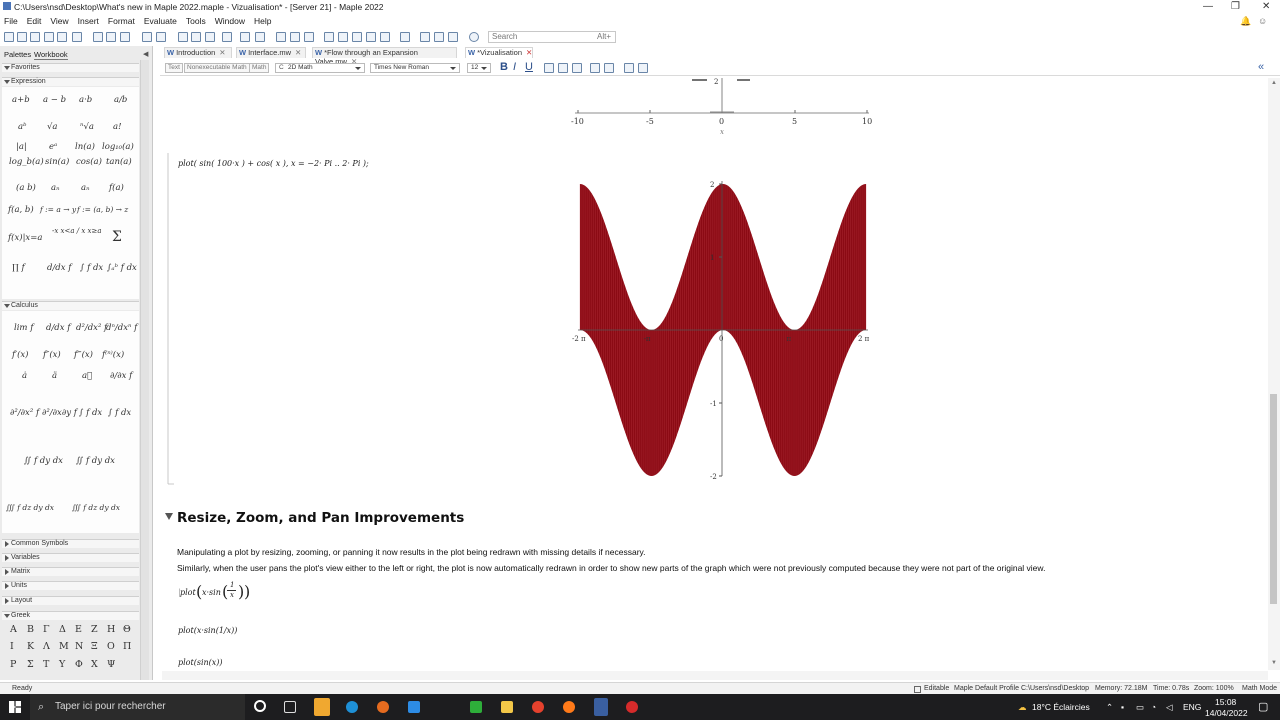  Describe the element at coordinates (102, 209) in the screenshot. I see `palette-item: f := (a, b) → z` at that location.